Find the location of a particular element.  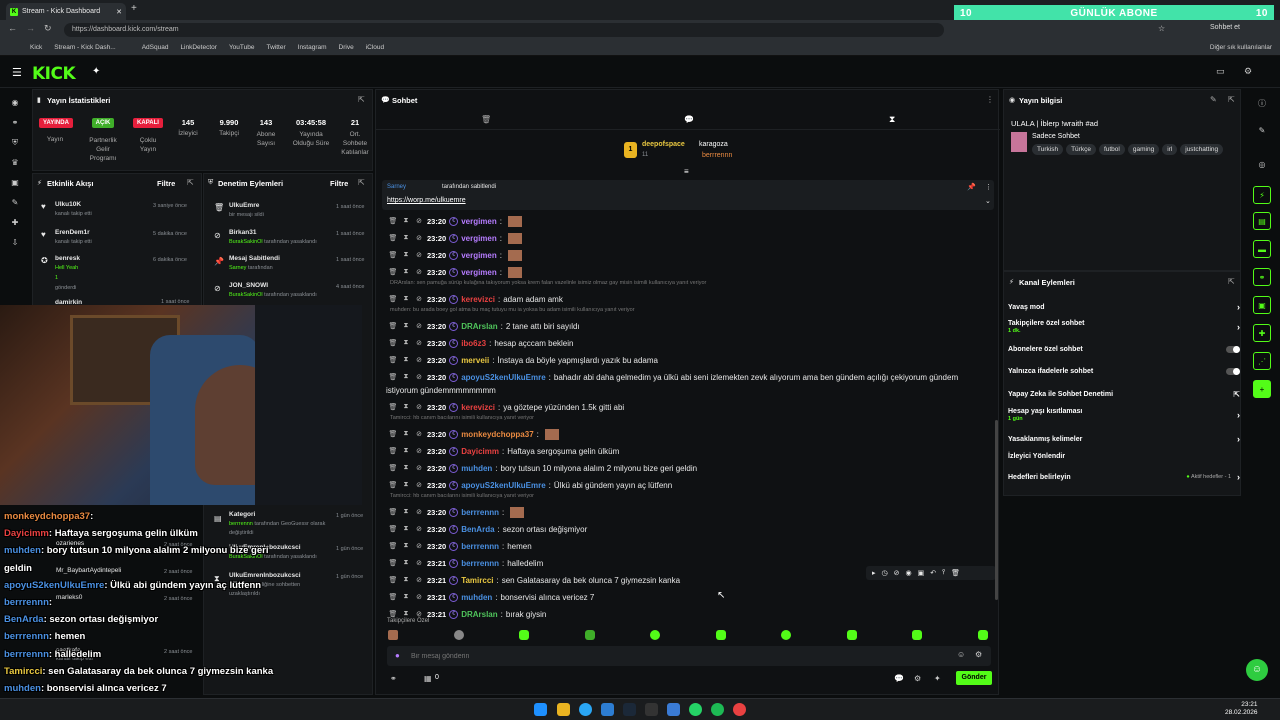

doc-shortcut-icon: ▤ is located at coordinates (1262, 221).